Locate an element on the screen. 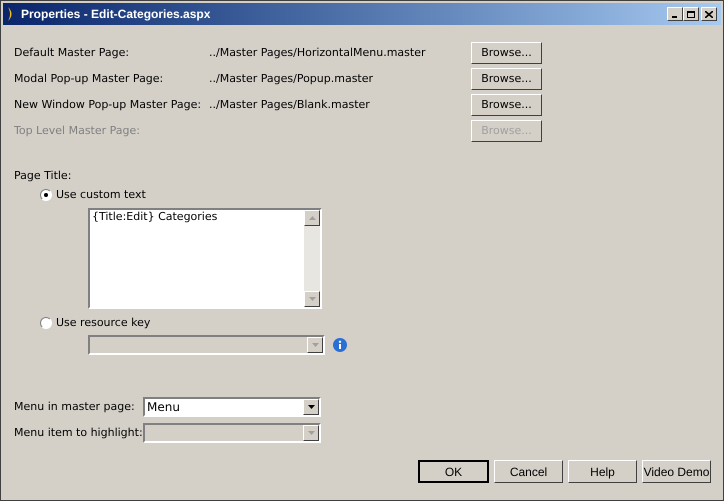 This screenshot has width=724, height=501. maximize-icon is located at coordinates (691, 14).